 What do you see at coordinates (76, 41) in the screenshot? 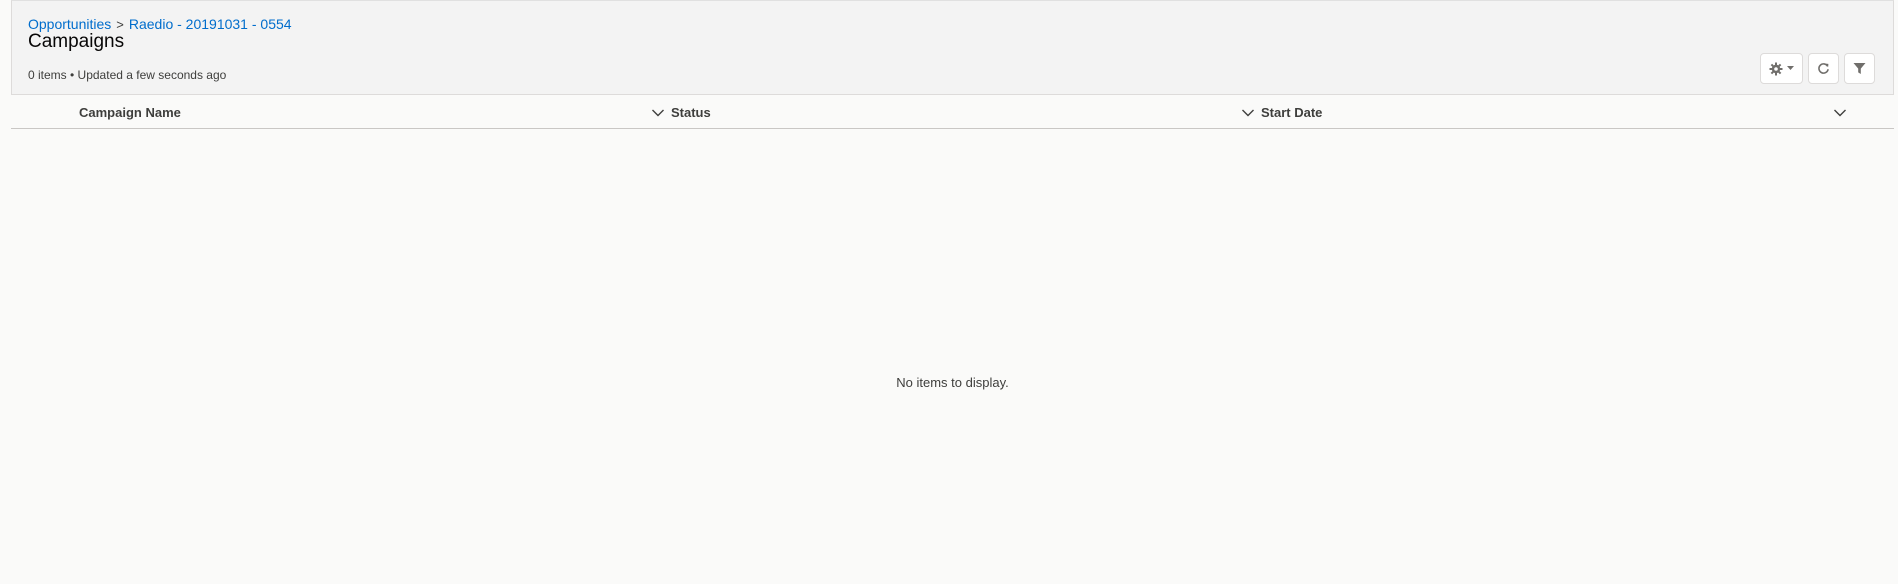
I see `page-title: Campaigns` at bounding box center [76, 41].